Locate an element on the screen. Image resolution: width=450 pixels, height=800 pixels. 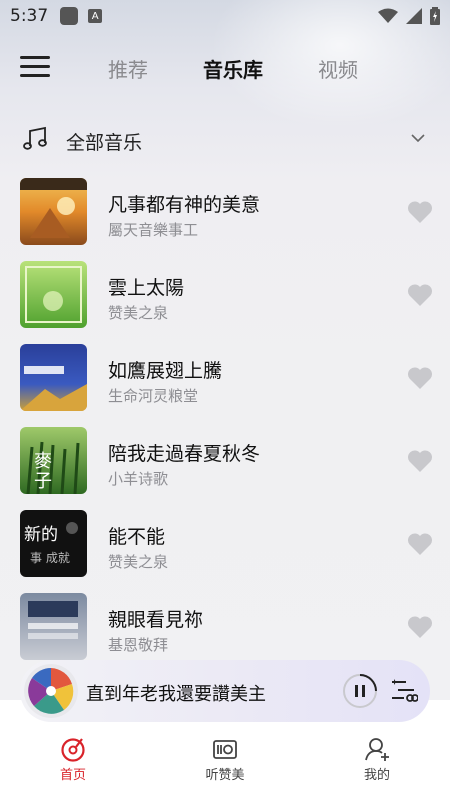
svg-text: 麥 is located at coordinates (43, 461).